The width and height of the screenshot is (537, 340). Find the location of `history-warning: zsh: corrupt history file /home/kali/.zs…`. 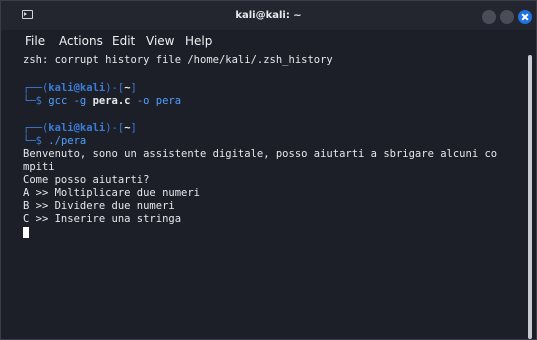

history-warning: zsh: corrupt history file /home/kali/.zs… is located at coordinates (178, 60).